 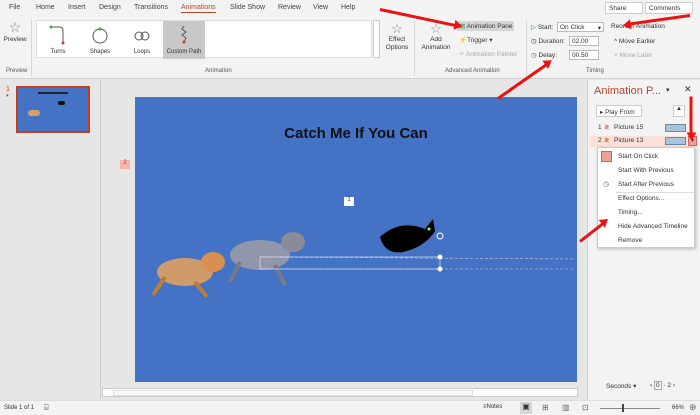 I want to click on tab-home: Home, so click(x=45, y=7).